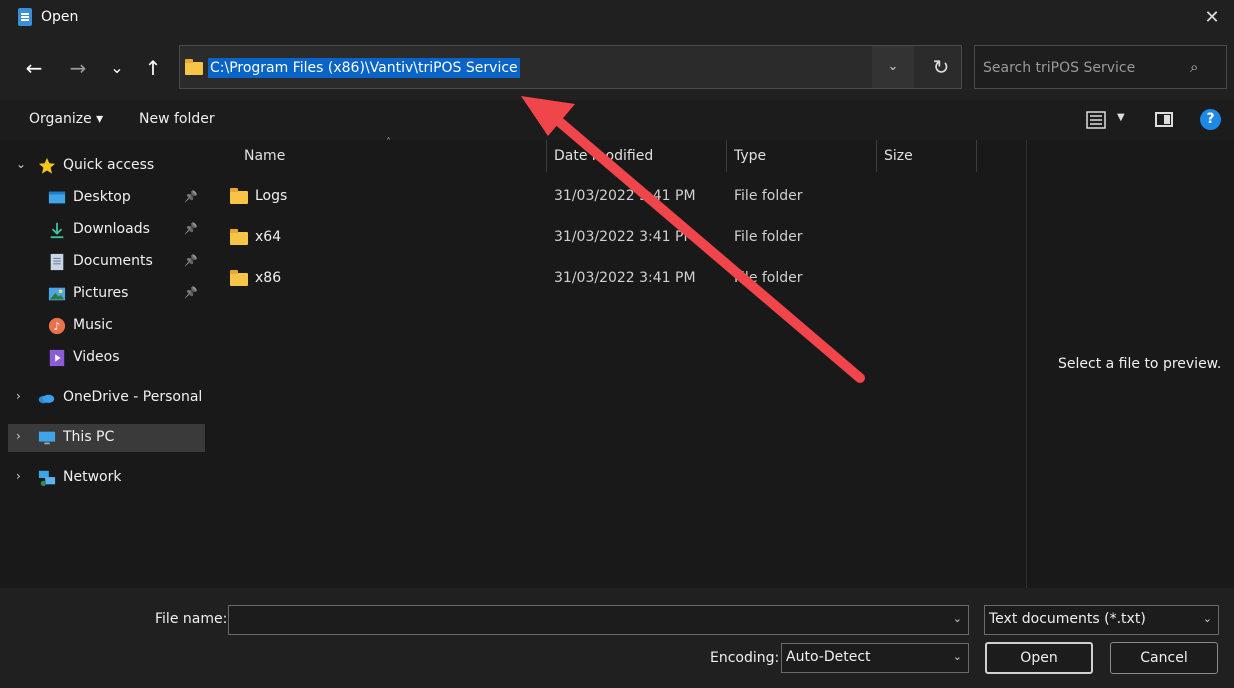 This screenshot has height=688, width=1234. Describe the element at coordinates (109, 165) in the screenshot. I see `nav-label-quick-access: Quick access` at that location.